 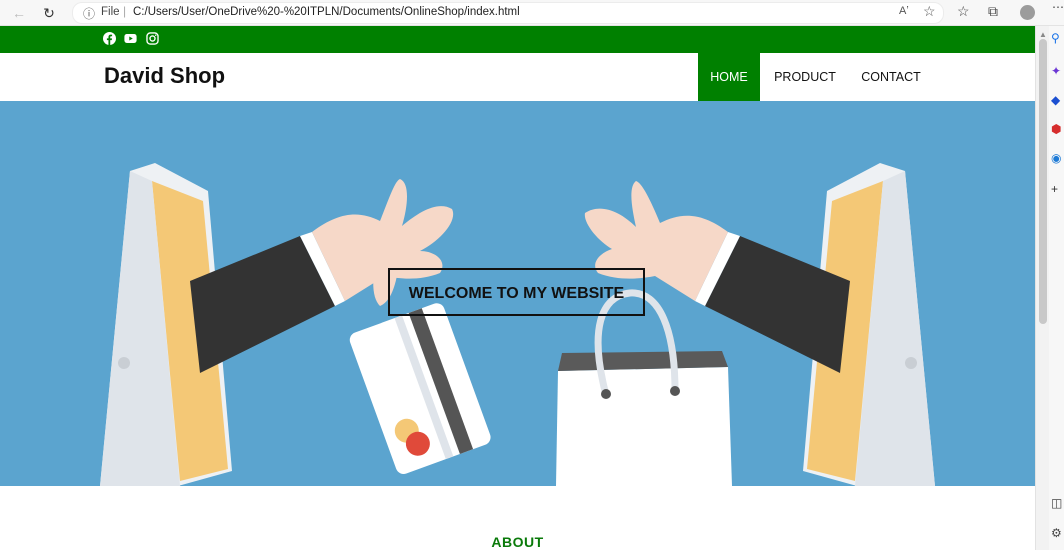 What do you see at coordinates (1056, 503) in the screenshot?
I see `sidebar-toggle-icon: ◫` at bounding box center [1056, 503].